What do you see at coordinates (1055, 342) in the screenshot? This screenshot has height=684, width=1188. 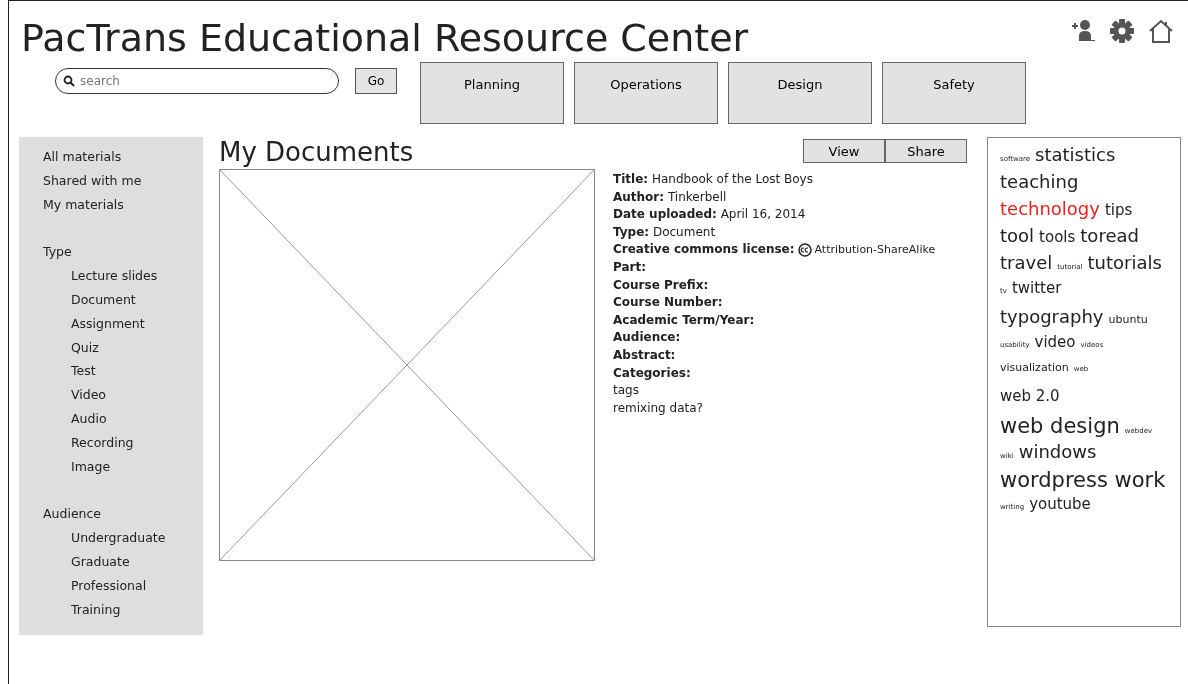 I see `tag-link: video` at bounding box center [1055, 342].